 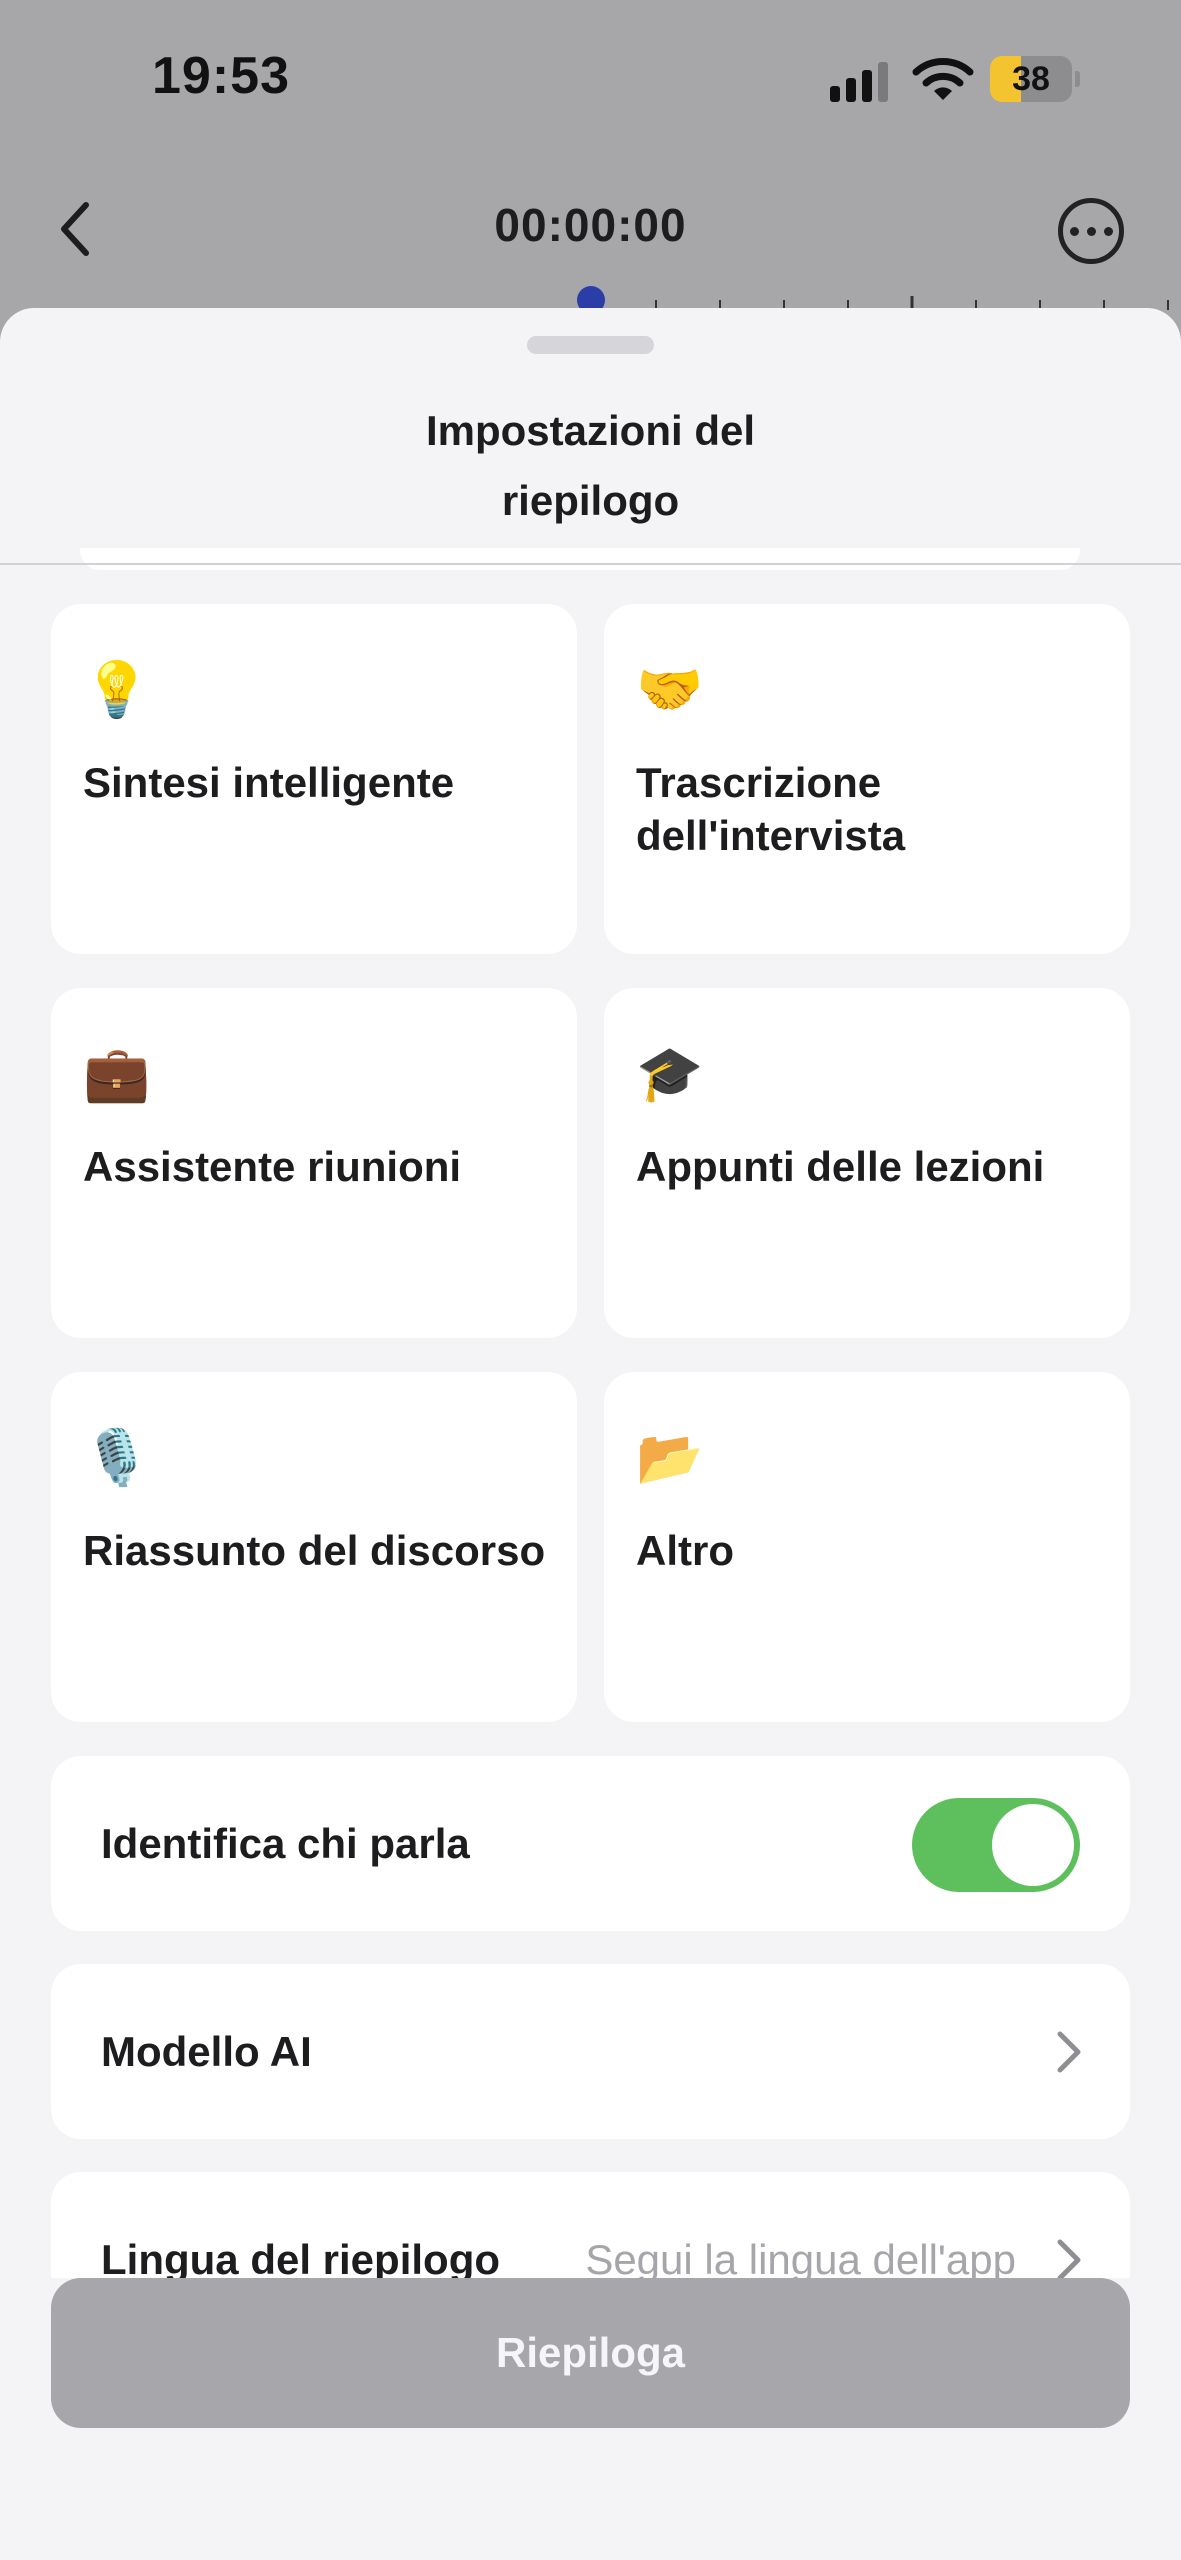 What do you see at coordinates (590, 1843) in the screenshot?
I see `speaker-identification-row: Identifica chi parla` at bounding box center [590, 1843].